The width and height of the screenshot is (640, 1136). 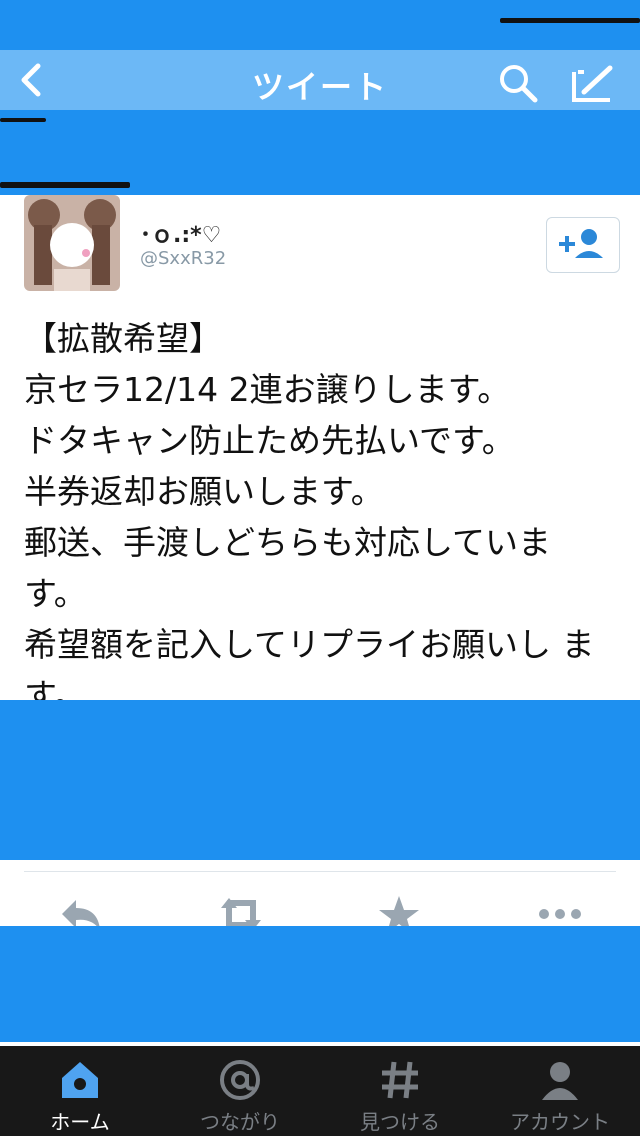 What do you see at coordinates (80, 1080) in the screenshot?
I see `home-icon` at bounding box center [80, 1080].